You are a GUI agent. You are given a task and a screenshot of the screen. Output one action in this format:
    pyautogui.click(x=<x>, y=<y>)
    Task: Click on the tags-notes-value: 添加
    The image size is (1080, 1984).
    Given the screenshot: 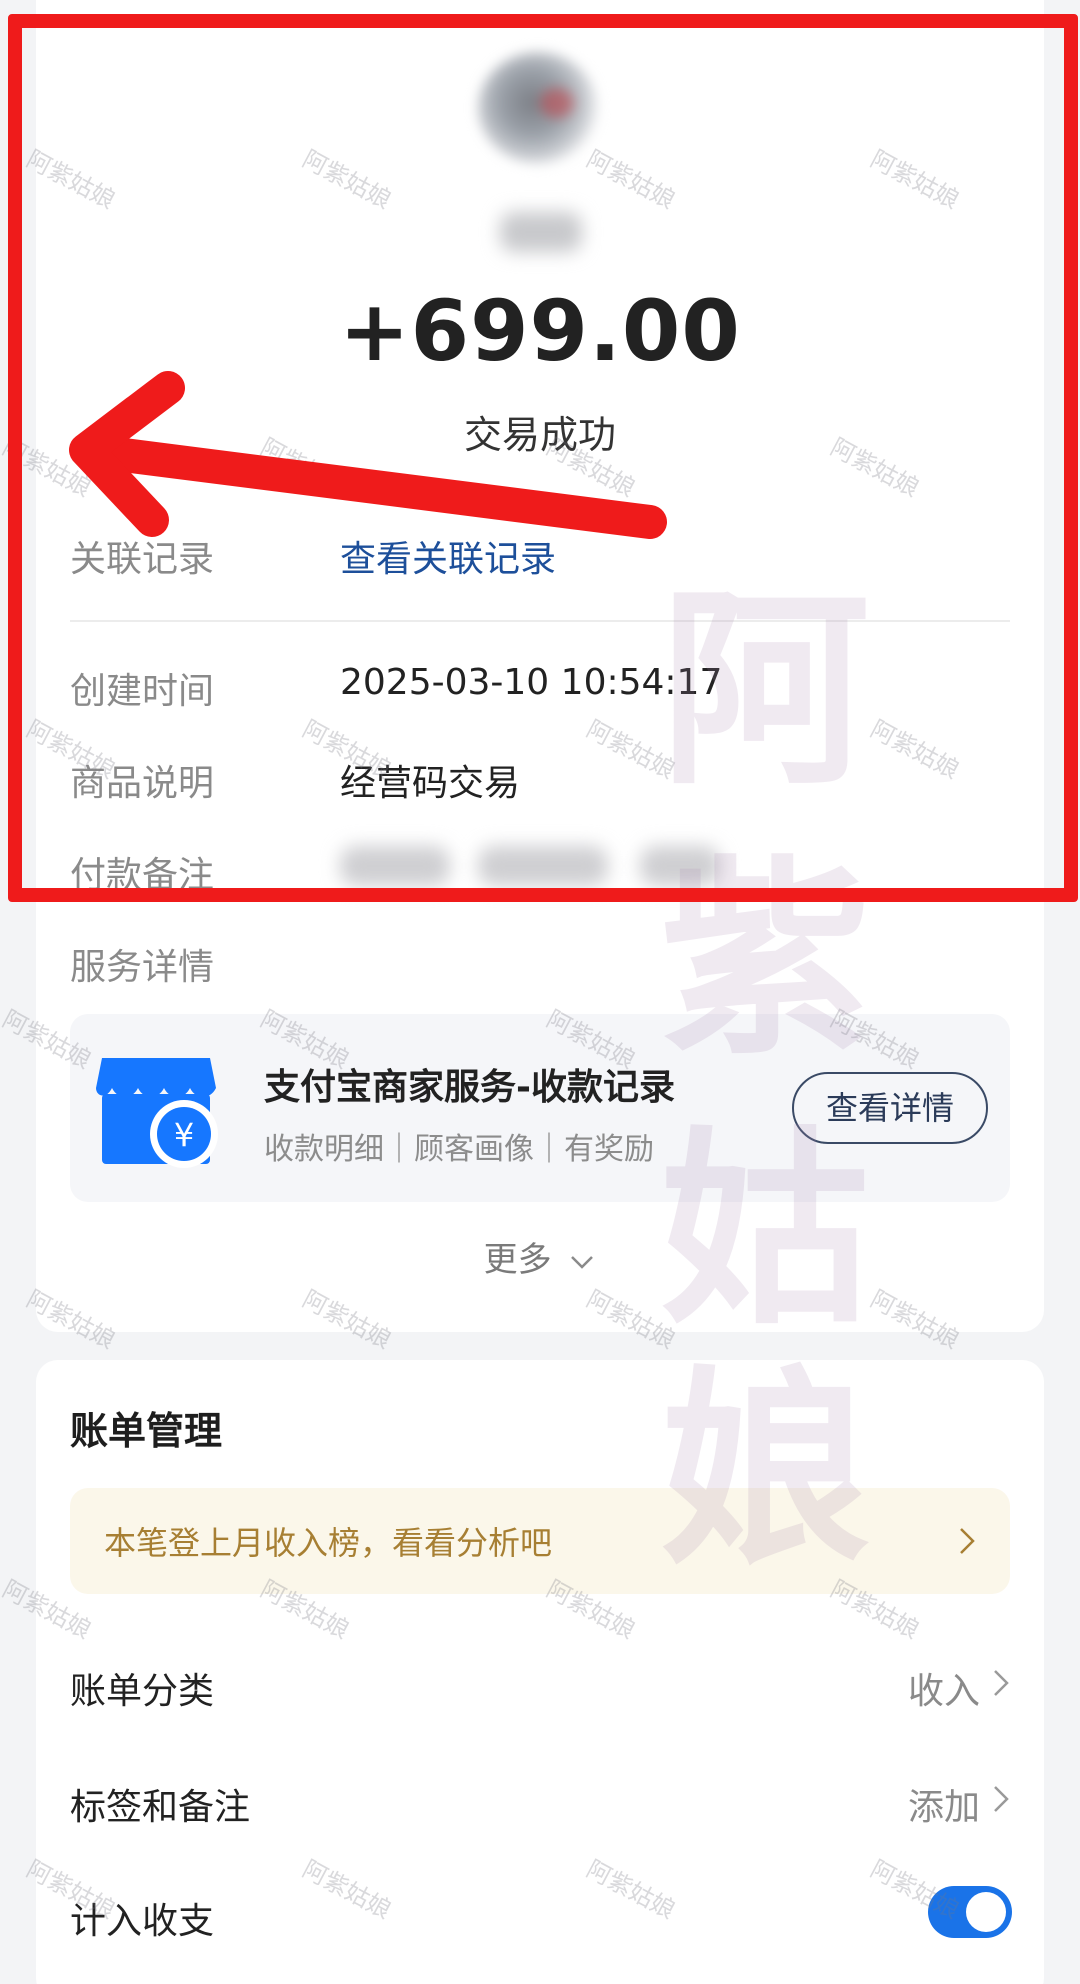 What is the action you would take?
    pyautogui.click(x=944, y=1804)
    